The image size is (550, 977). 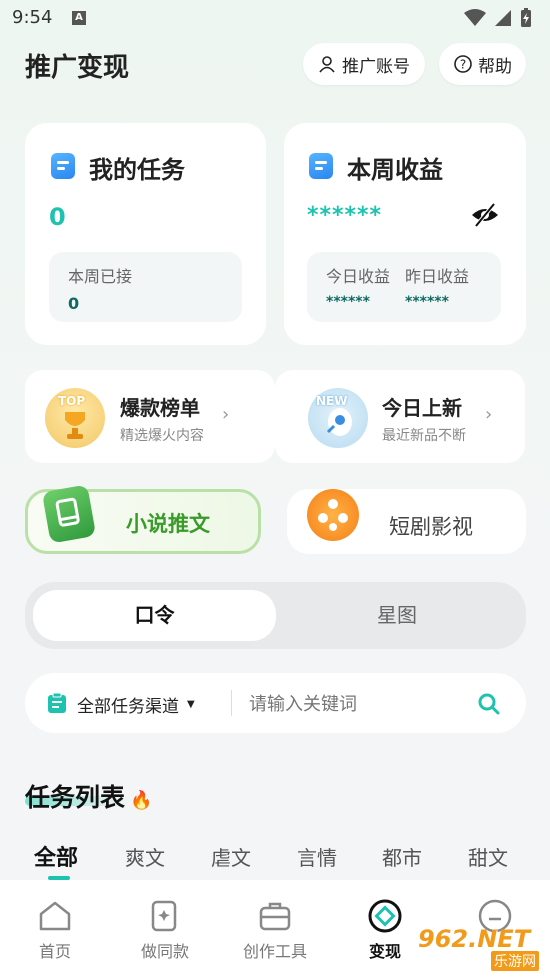 I want to click on yesterday-income-value: ******, so click(x=427, y=302).